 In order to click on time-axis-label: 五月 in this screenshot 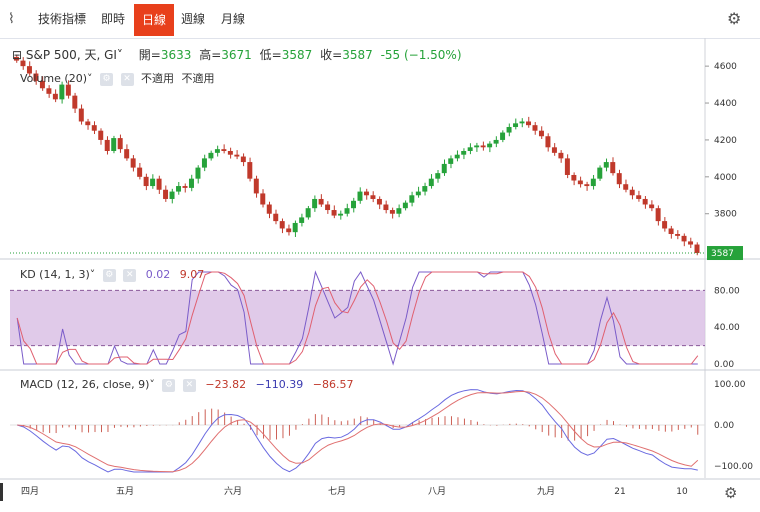, I will do `click(125, 491)`.